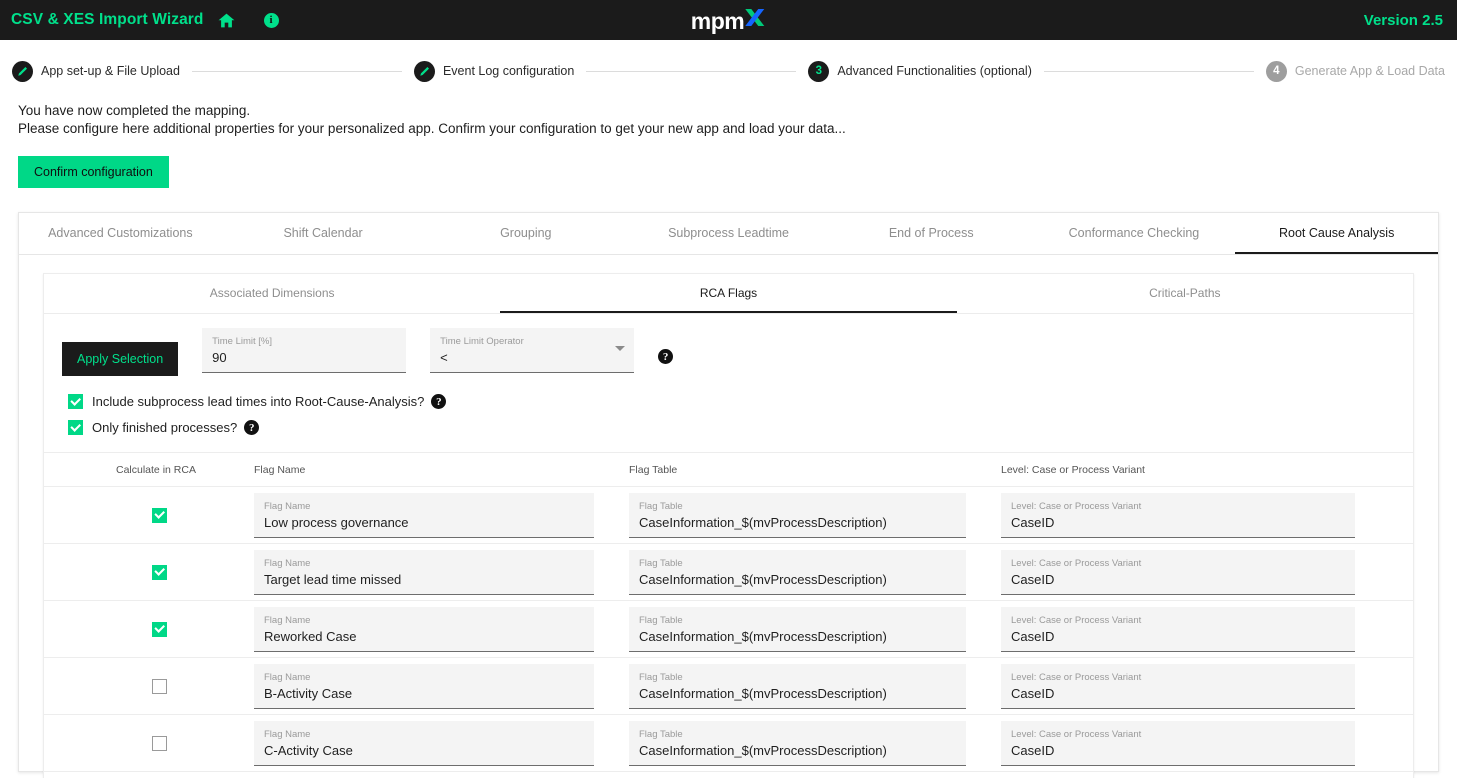 The height and width of the screenshot is (778, 1457). What do you see at coordinates (1134, 233) in the screenshot?
I see `tab-conformance-checking: Conformance Checking` at bounding box center [1134, 233].